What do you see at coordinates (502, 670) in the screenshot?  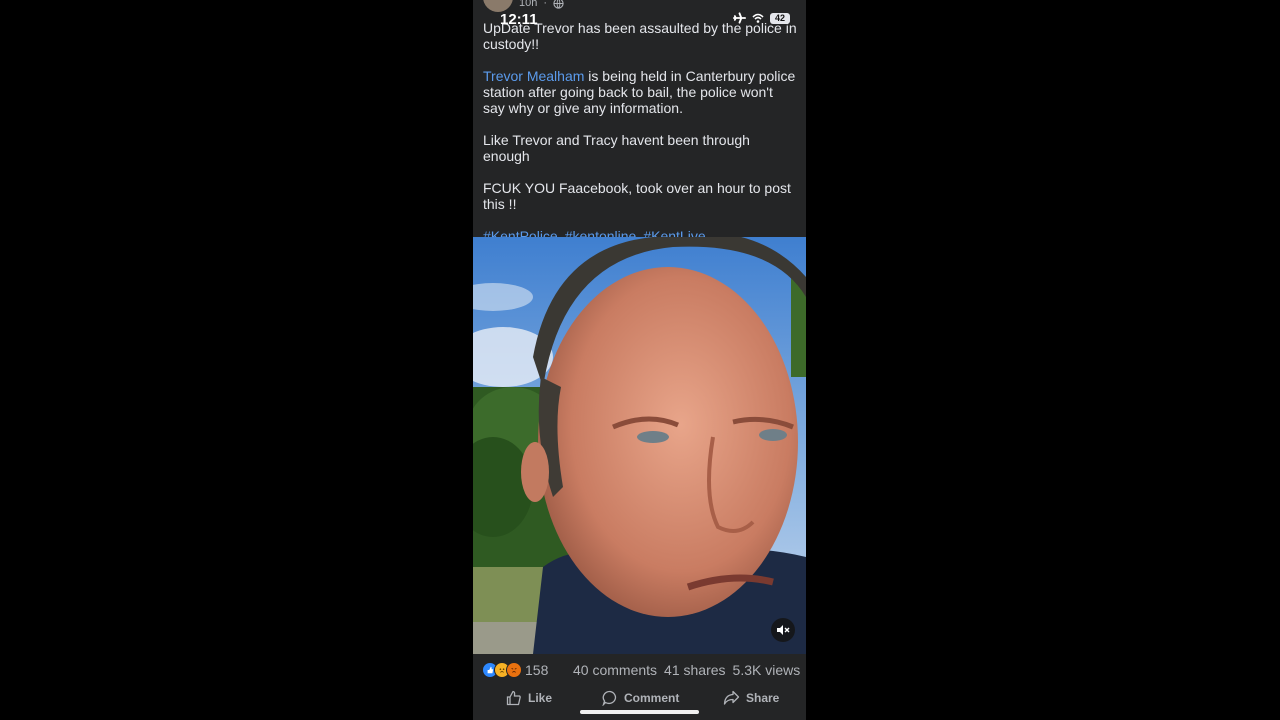 I see `reaction-icons` at bounding box center [502, 670].